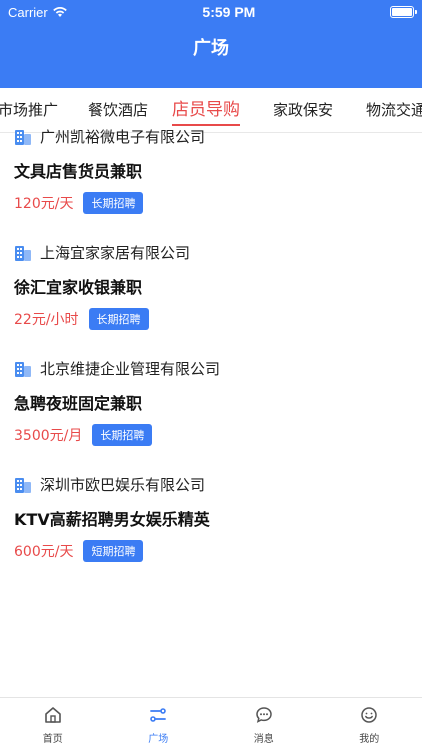 The image size is (422, 750). What do you see at coordinates (78, 403) in the screenshot?
I see `job-title: 急聘夜班固定兼职` at bounding box center [78, 403].